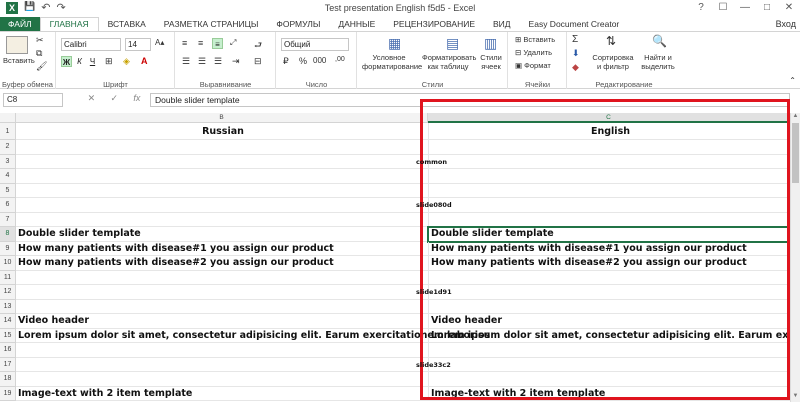 The width and height of the screenshot is (800, 402). I want to click on percent-icon: %, so click(303, 61).